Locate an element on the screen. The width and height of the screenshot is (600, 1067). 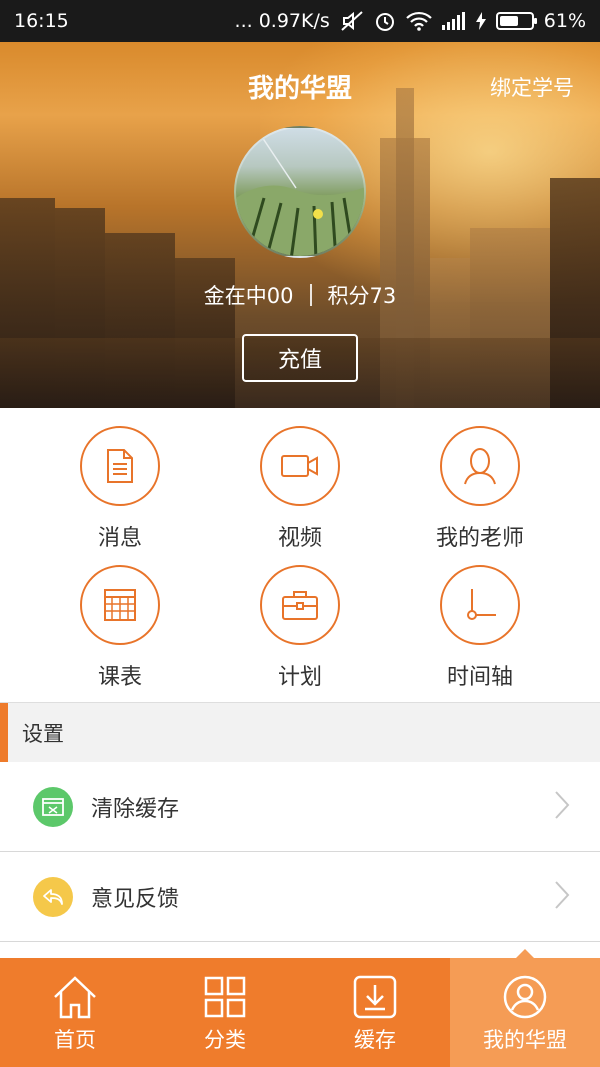
home-icon is located at coordinates (75, 997).